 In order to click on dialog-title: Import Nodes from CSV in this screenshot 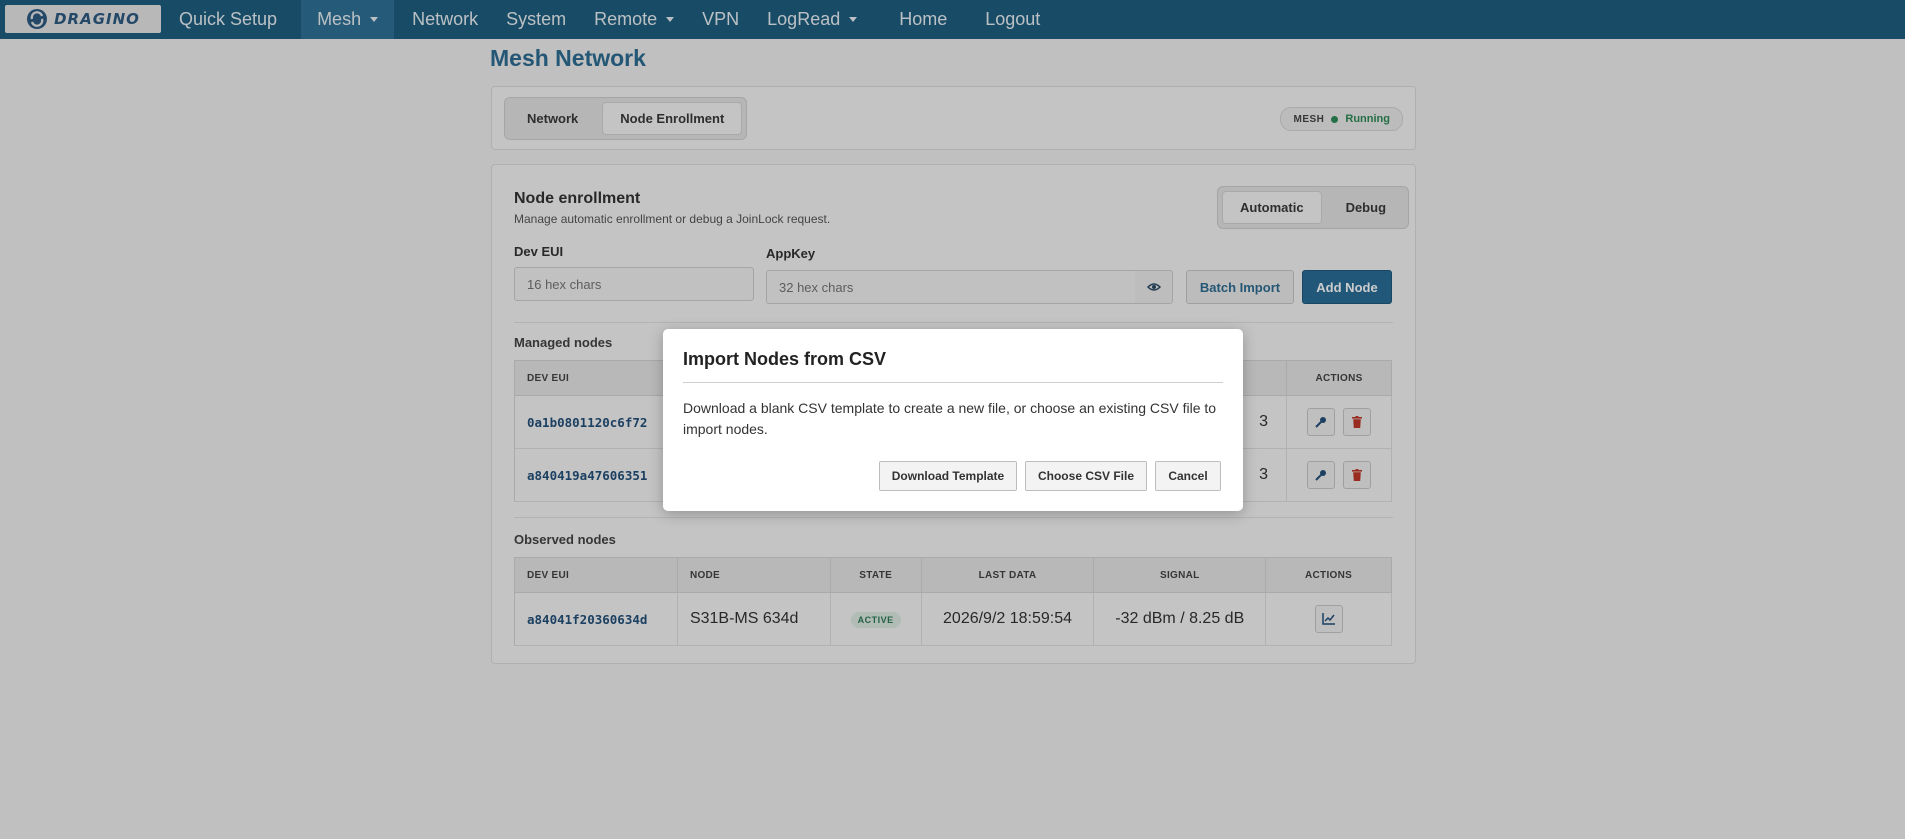, I will do `click(785, 359)`.